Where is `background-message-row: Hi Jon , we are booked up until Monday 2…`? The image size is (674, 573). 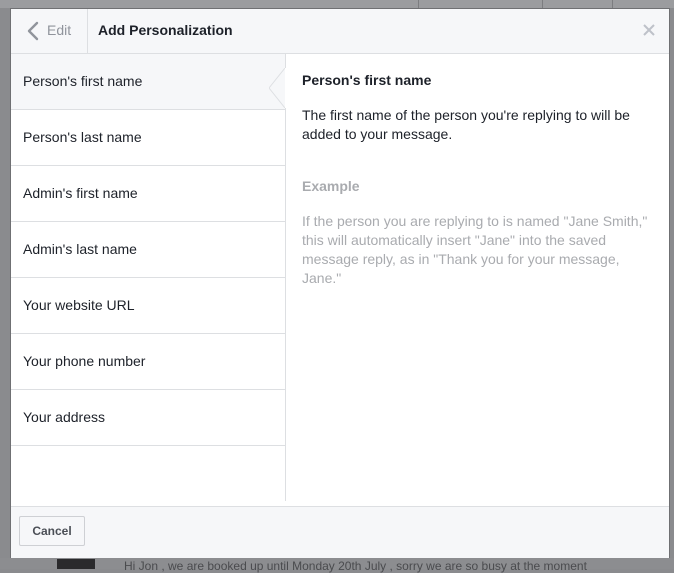 background-message-row: Hi Jon , we are booked up until Monday 2… is located at coordinates (337, 565).